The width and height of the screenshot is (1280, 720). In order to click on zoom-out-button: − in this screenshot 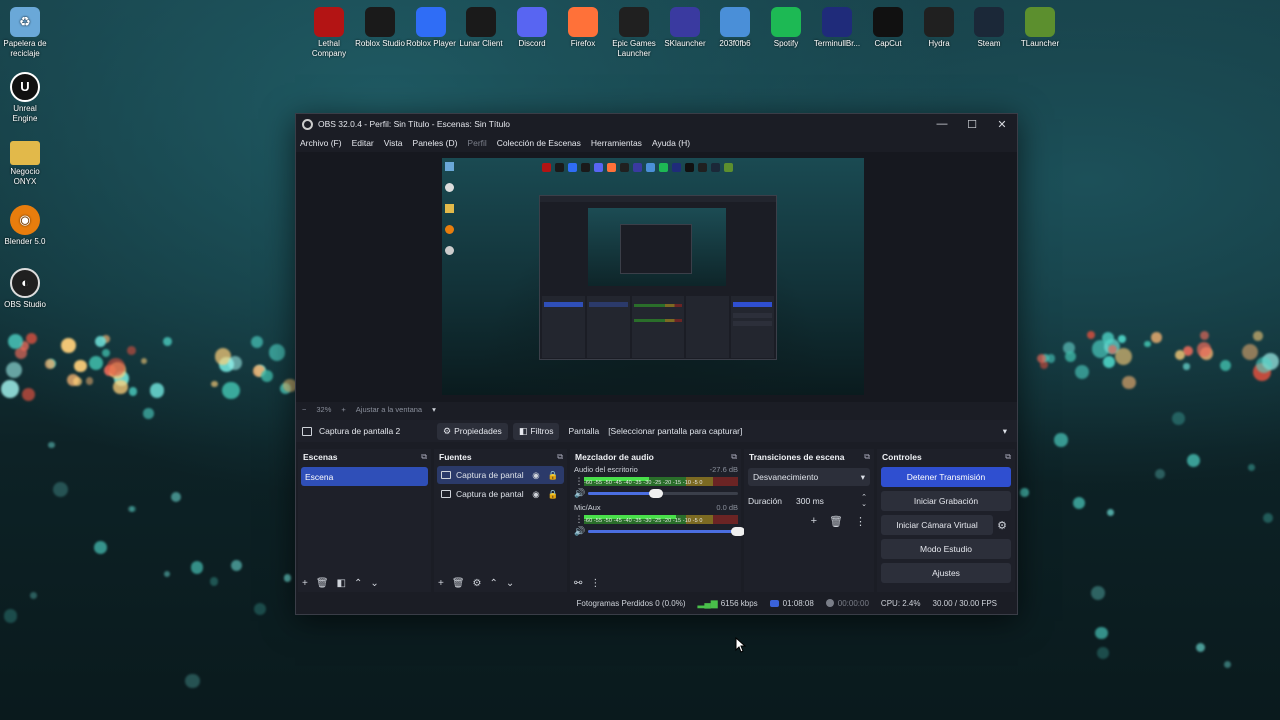, I will do `click(304, 409)`.